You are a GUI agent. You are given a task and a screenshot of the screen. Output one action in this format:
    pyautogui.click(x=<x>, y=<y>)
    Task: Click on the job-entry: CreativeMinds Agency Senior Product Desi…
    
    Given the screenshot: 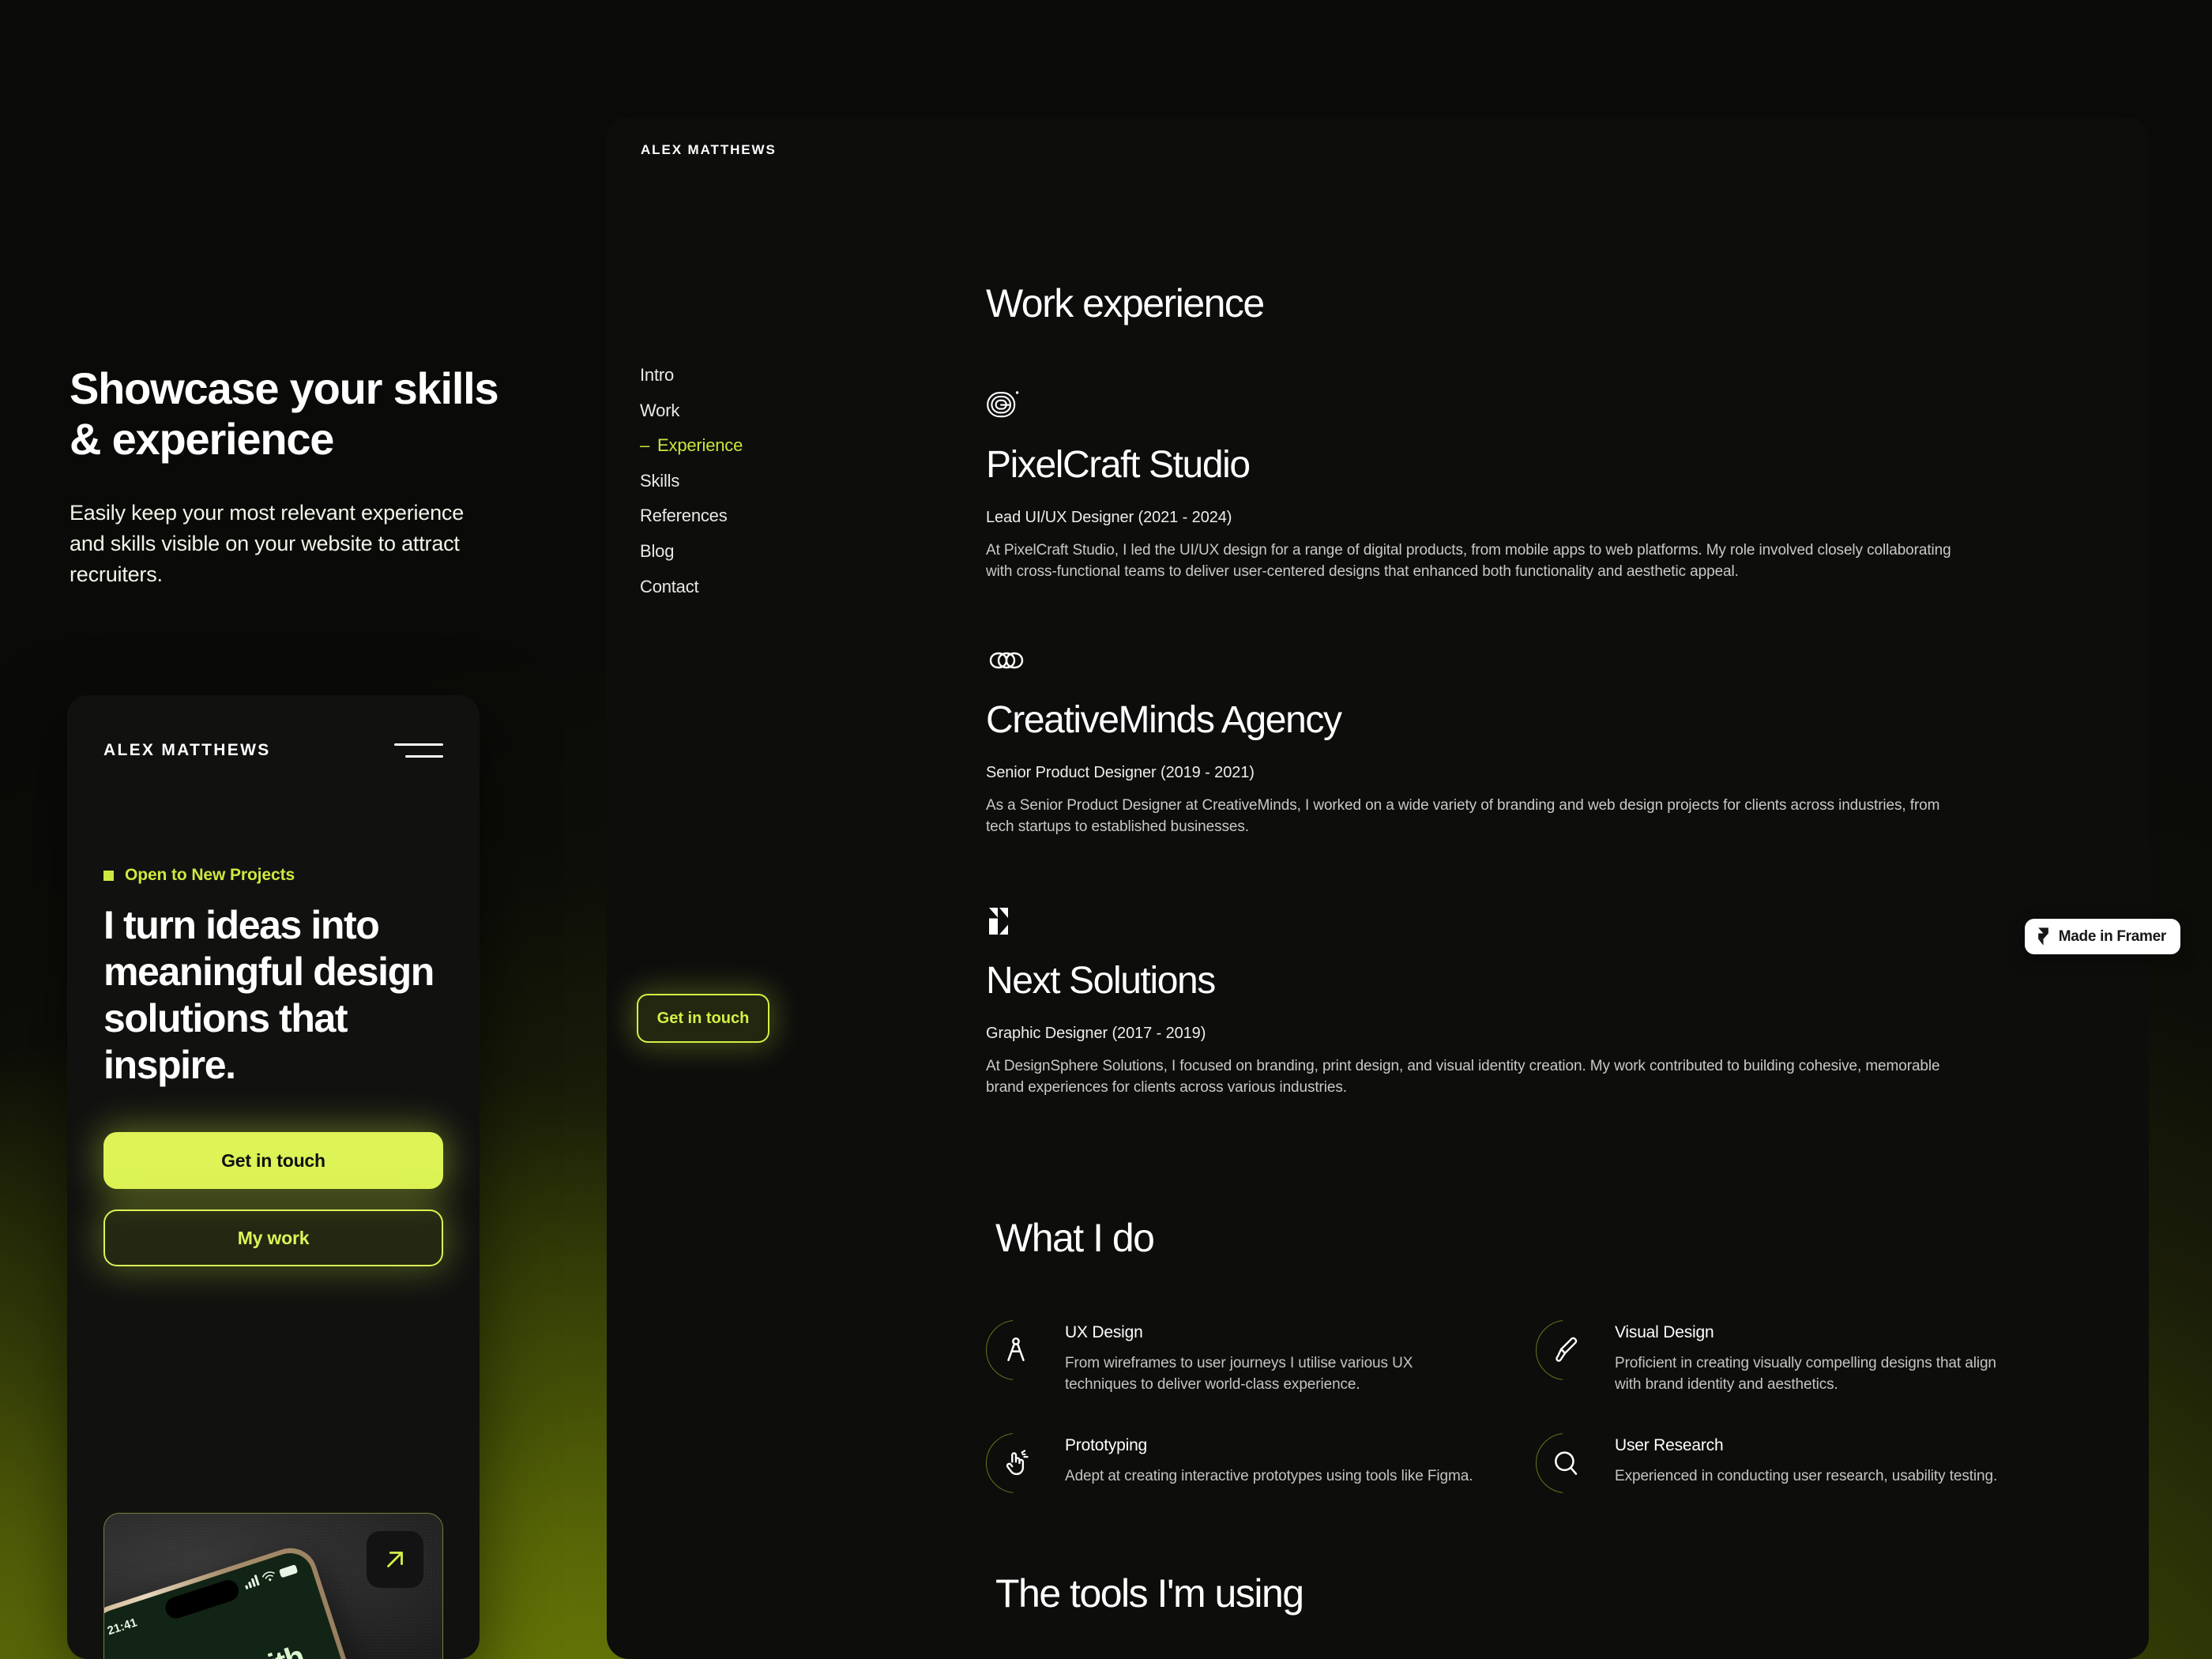 What is the action you would take?
    pyautogui.click(x=1491, y=740)
    